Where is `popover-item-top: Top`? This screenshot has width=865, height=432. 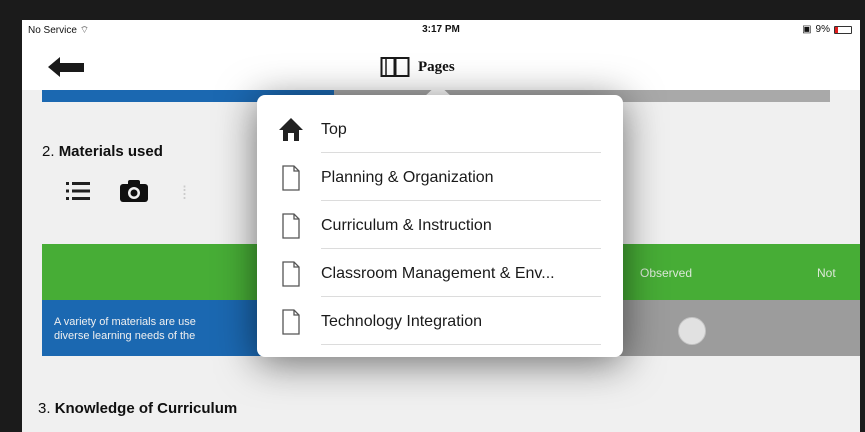 popover-item-top: Top is located at coordinates (451, 129).